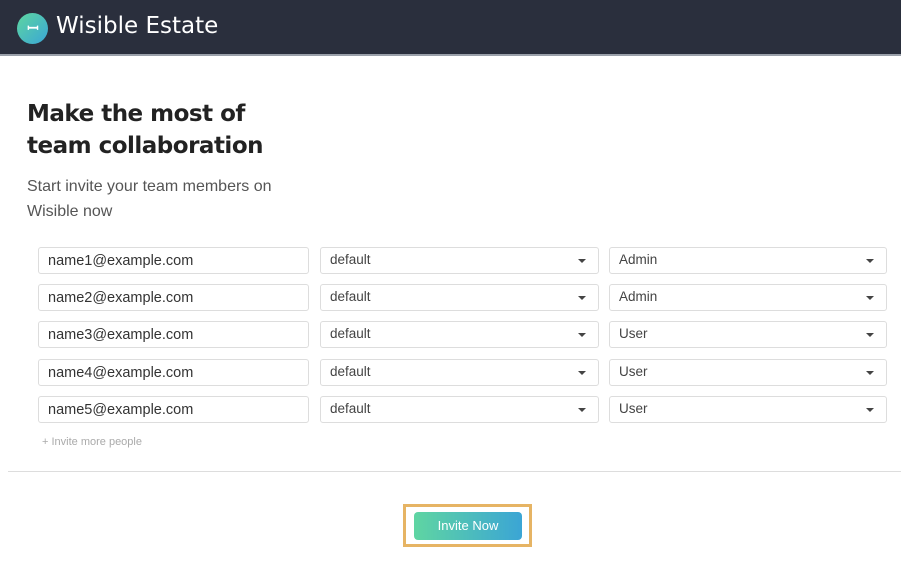 This screenshot has height=572, width=901. Describe the element at coordinates (137, 26) in the screenshot. I see `app-title: Wisible Estate` at that location.